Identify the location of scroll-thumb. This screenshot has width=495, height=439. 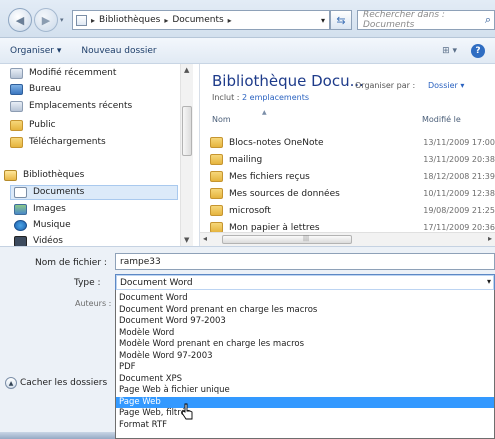
(187, 131).